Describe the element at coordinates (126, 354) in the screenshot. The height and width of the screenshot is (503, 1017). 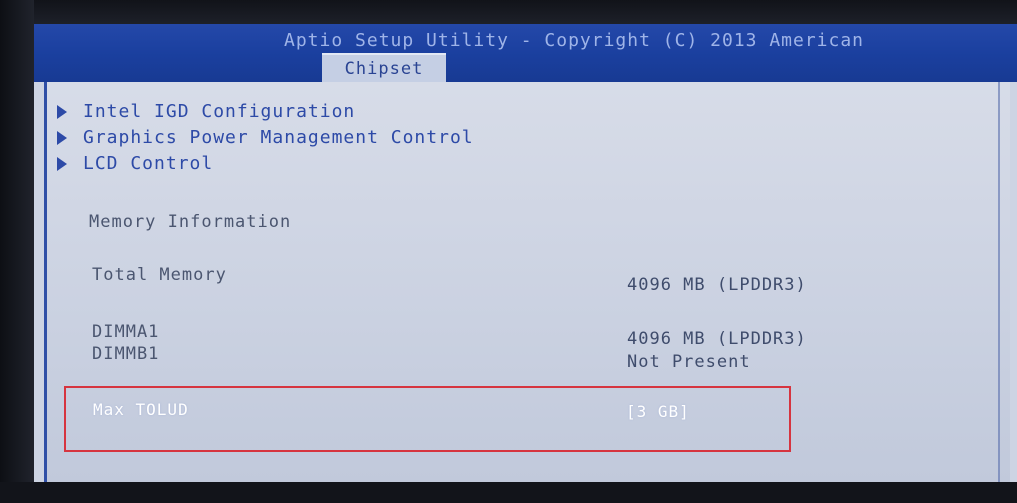
I see `dimmb1-label: DIMMB1` at that location.